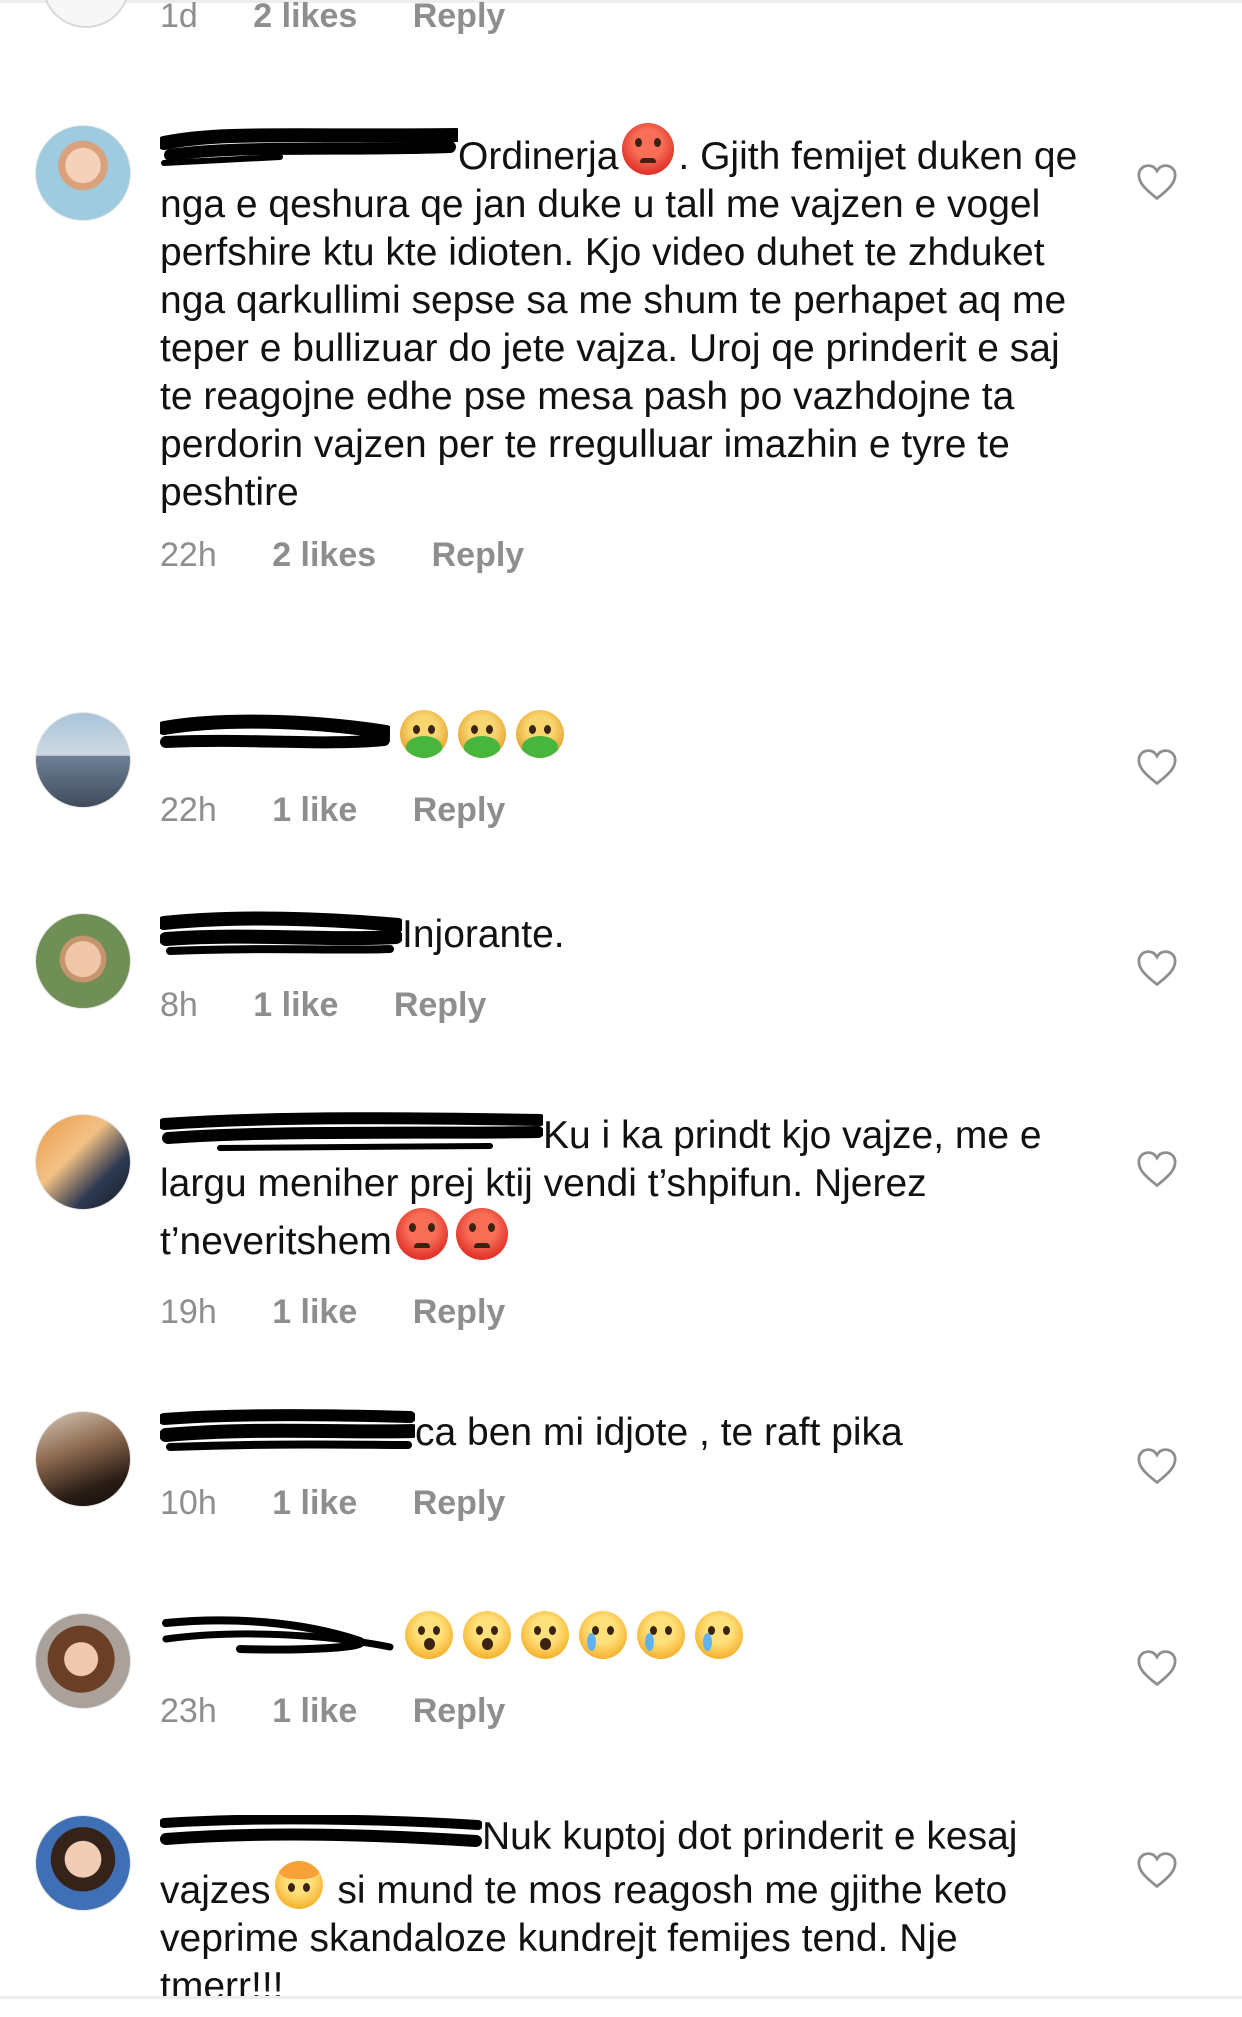 This screenshot has height=2017, width=1242. Describe the element at coordinates (620, 968) in the screenshot. I see `comment-body: Injorante. 8h 1 like Reply` at that location.